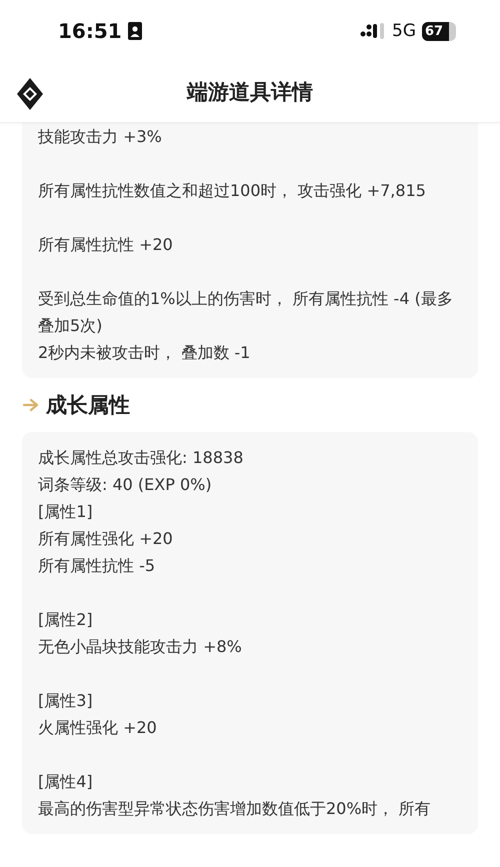  I want to click on person-badge-icon, so click(135, 31).